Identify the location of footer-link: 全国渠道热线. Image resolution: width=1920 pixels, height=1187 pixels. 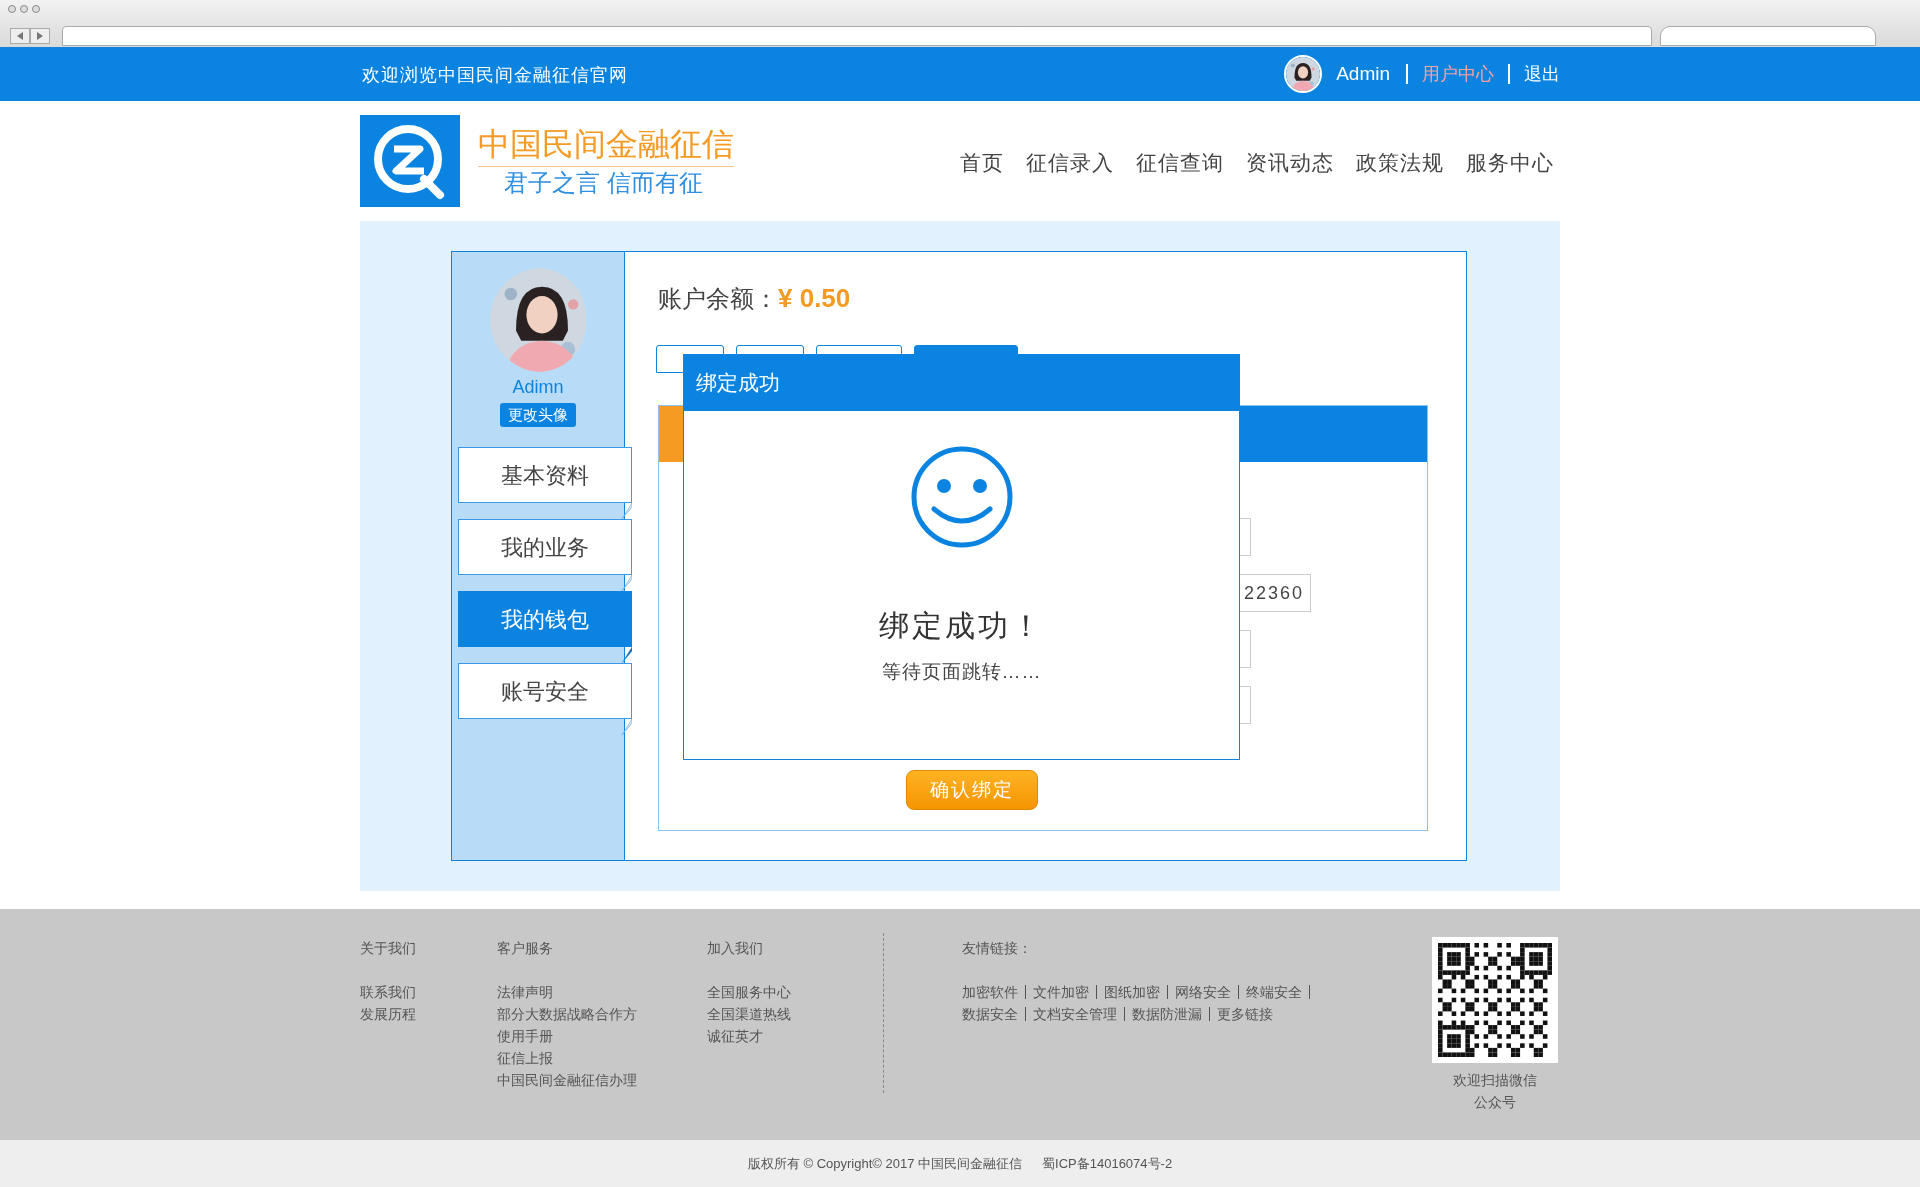
(795, 1014).